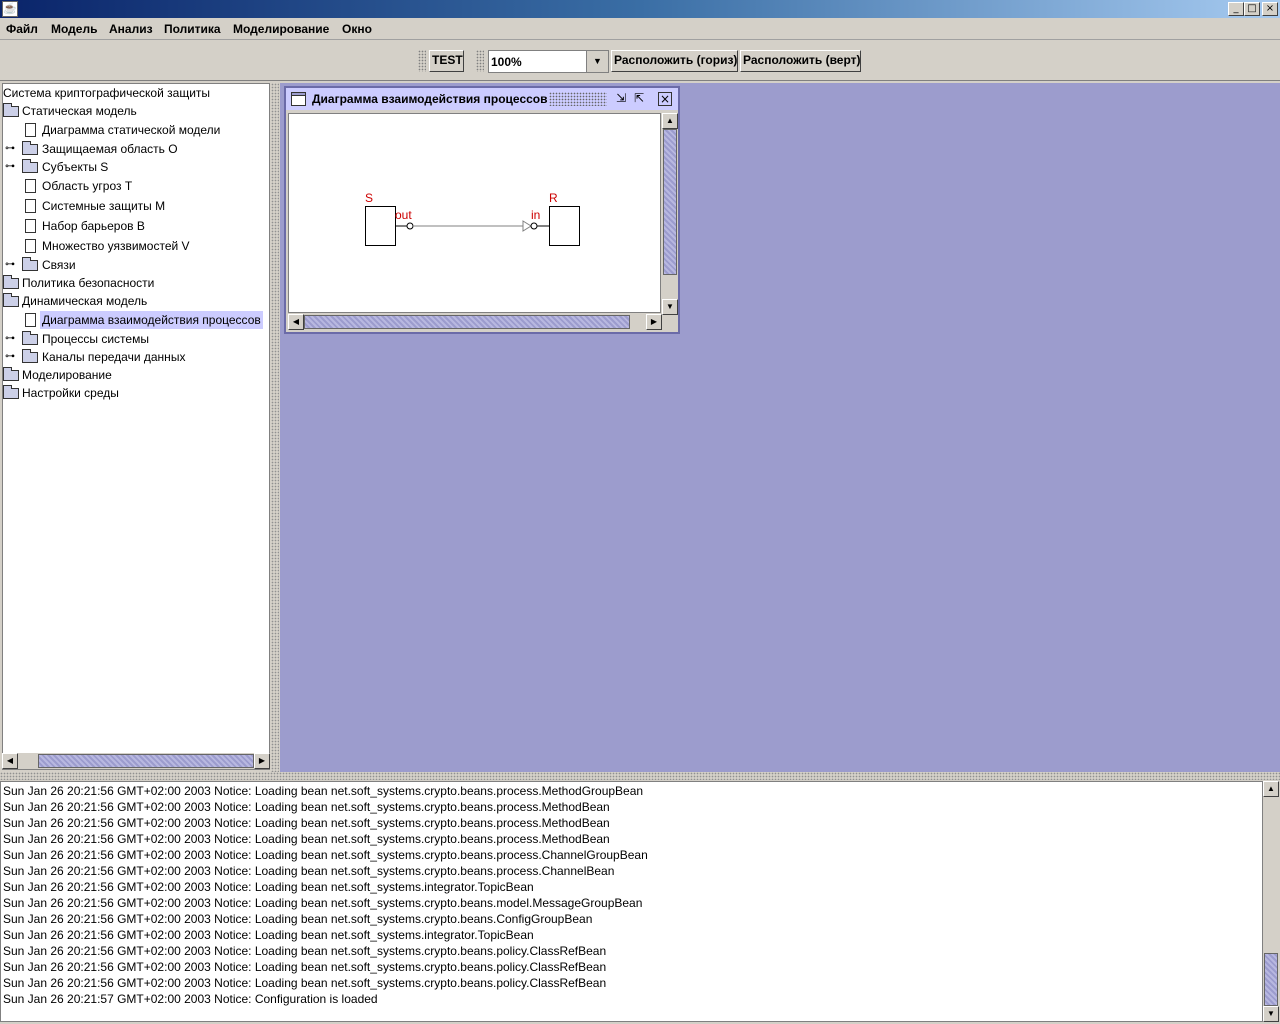 This screenshot has height=1024, width=1280. Describe the element at coordinates (564, 226) in the screenshot. I see `process-box-receiver` at that location.